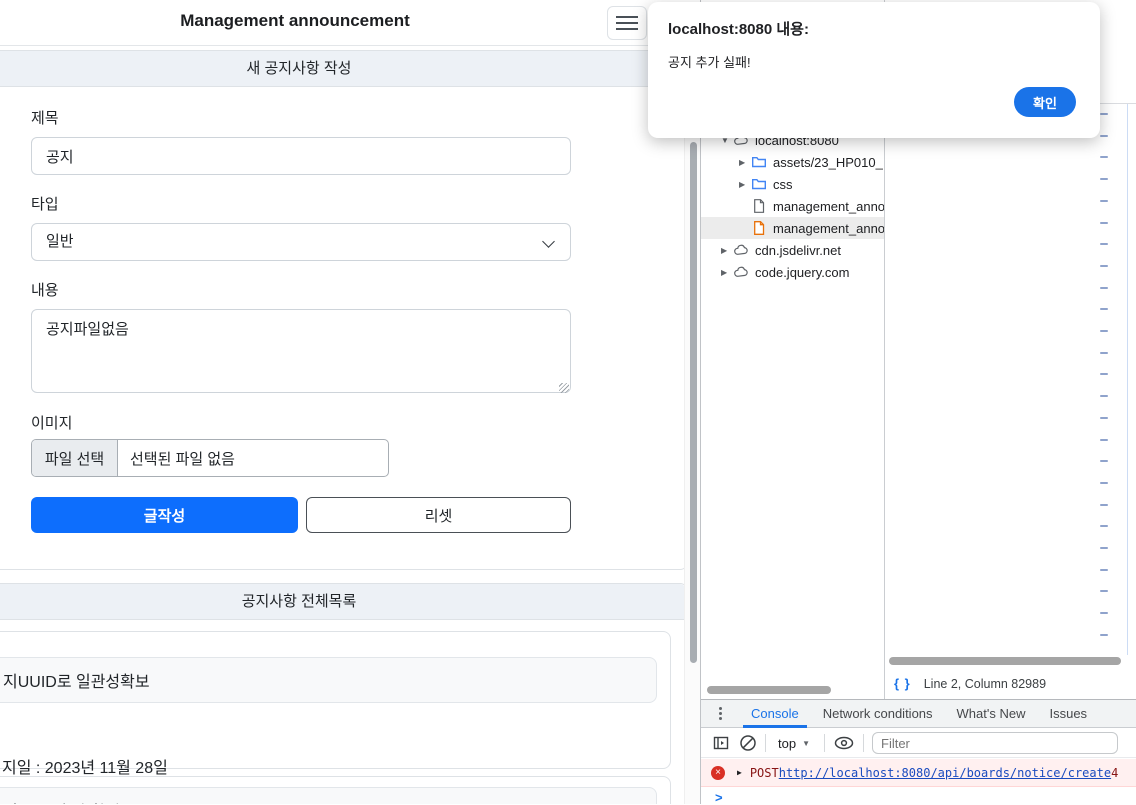  I want to click on code-line: re, so click(1133, 174).